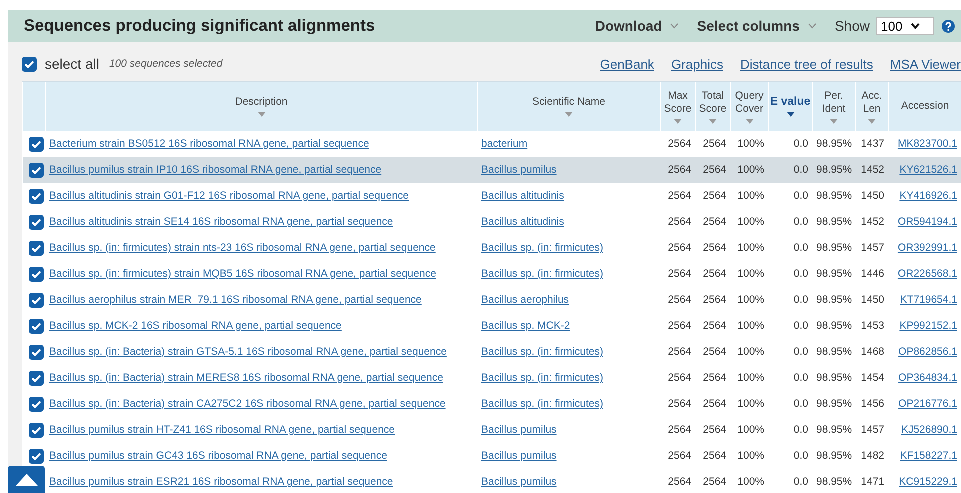  What do you see at coordinates (928, 248) in the screenshot?
I see `accession-link: OR392991.1` at bounding box center [928, 248].